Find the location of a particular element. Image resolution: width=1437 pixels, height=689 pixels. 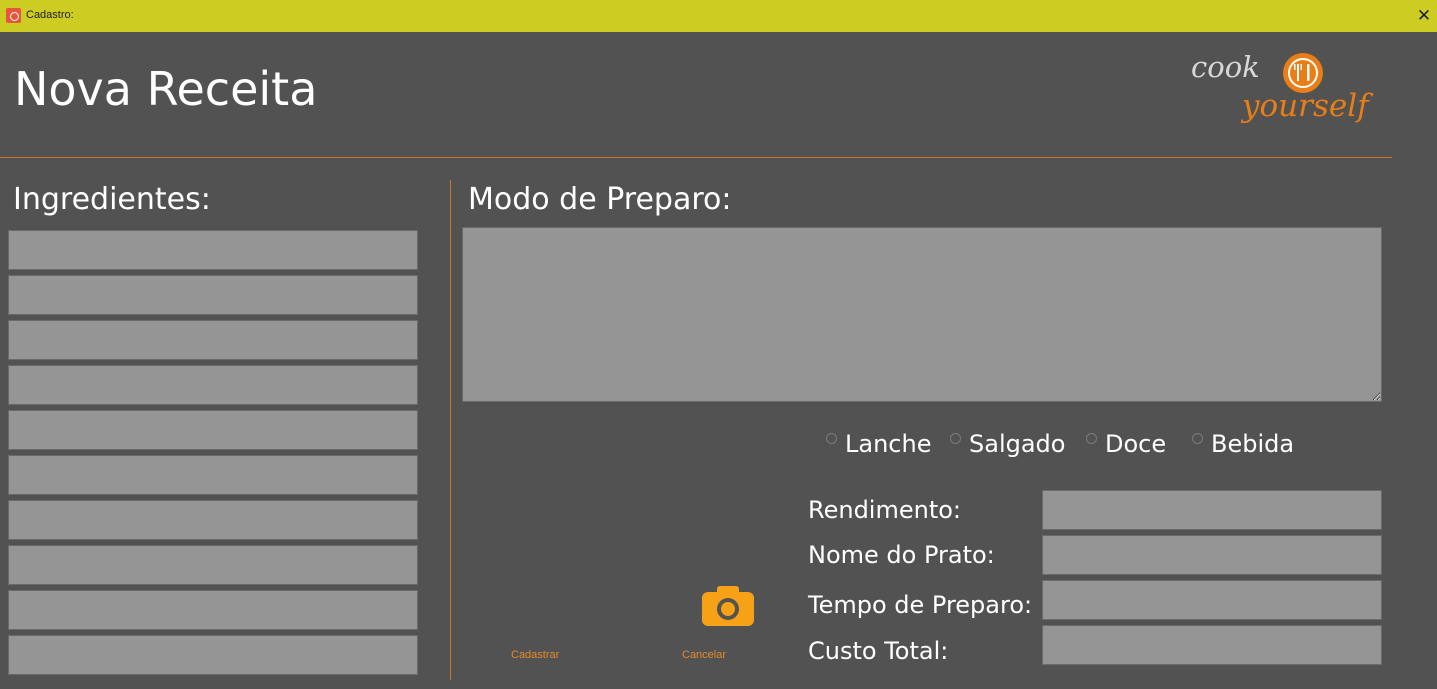

custo-total-label: Custo Total: is located at coordinates (878, 651).